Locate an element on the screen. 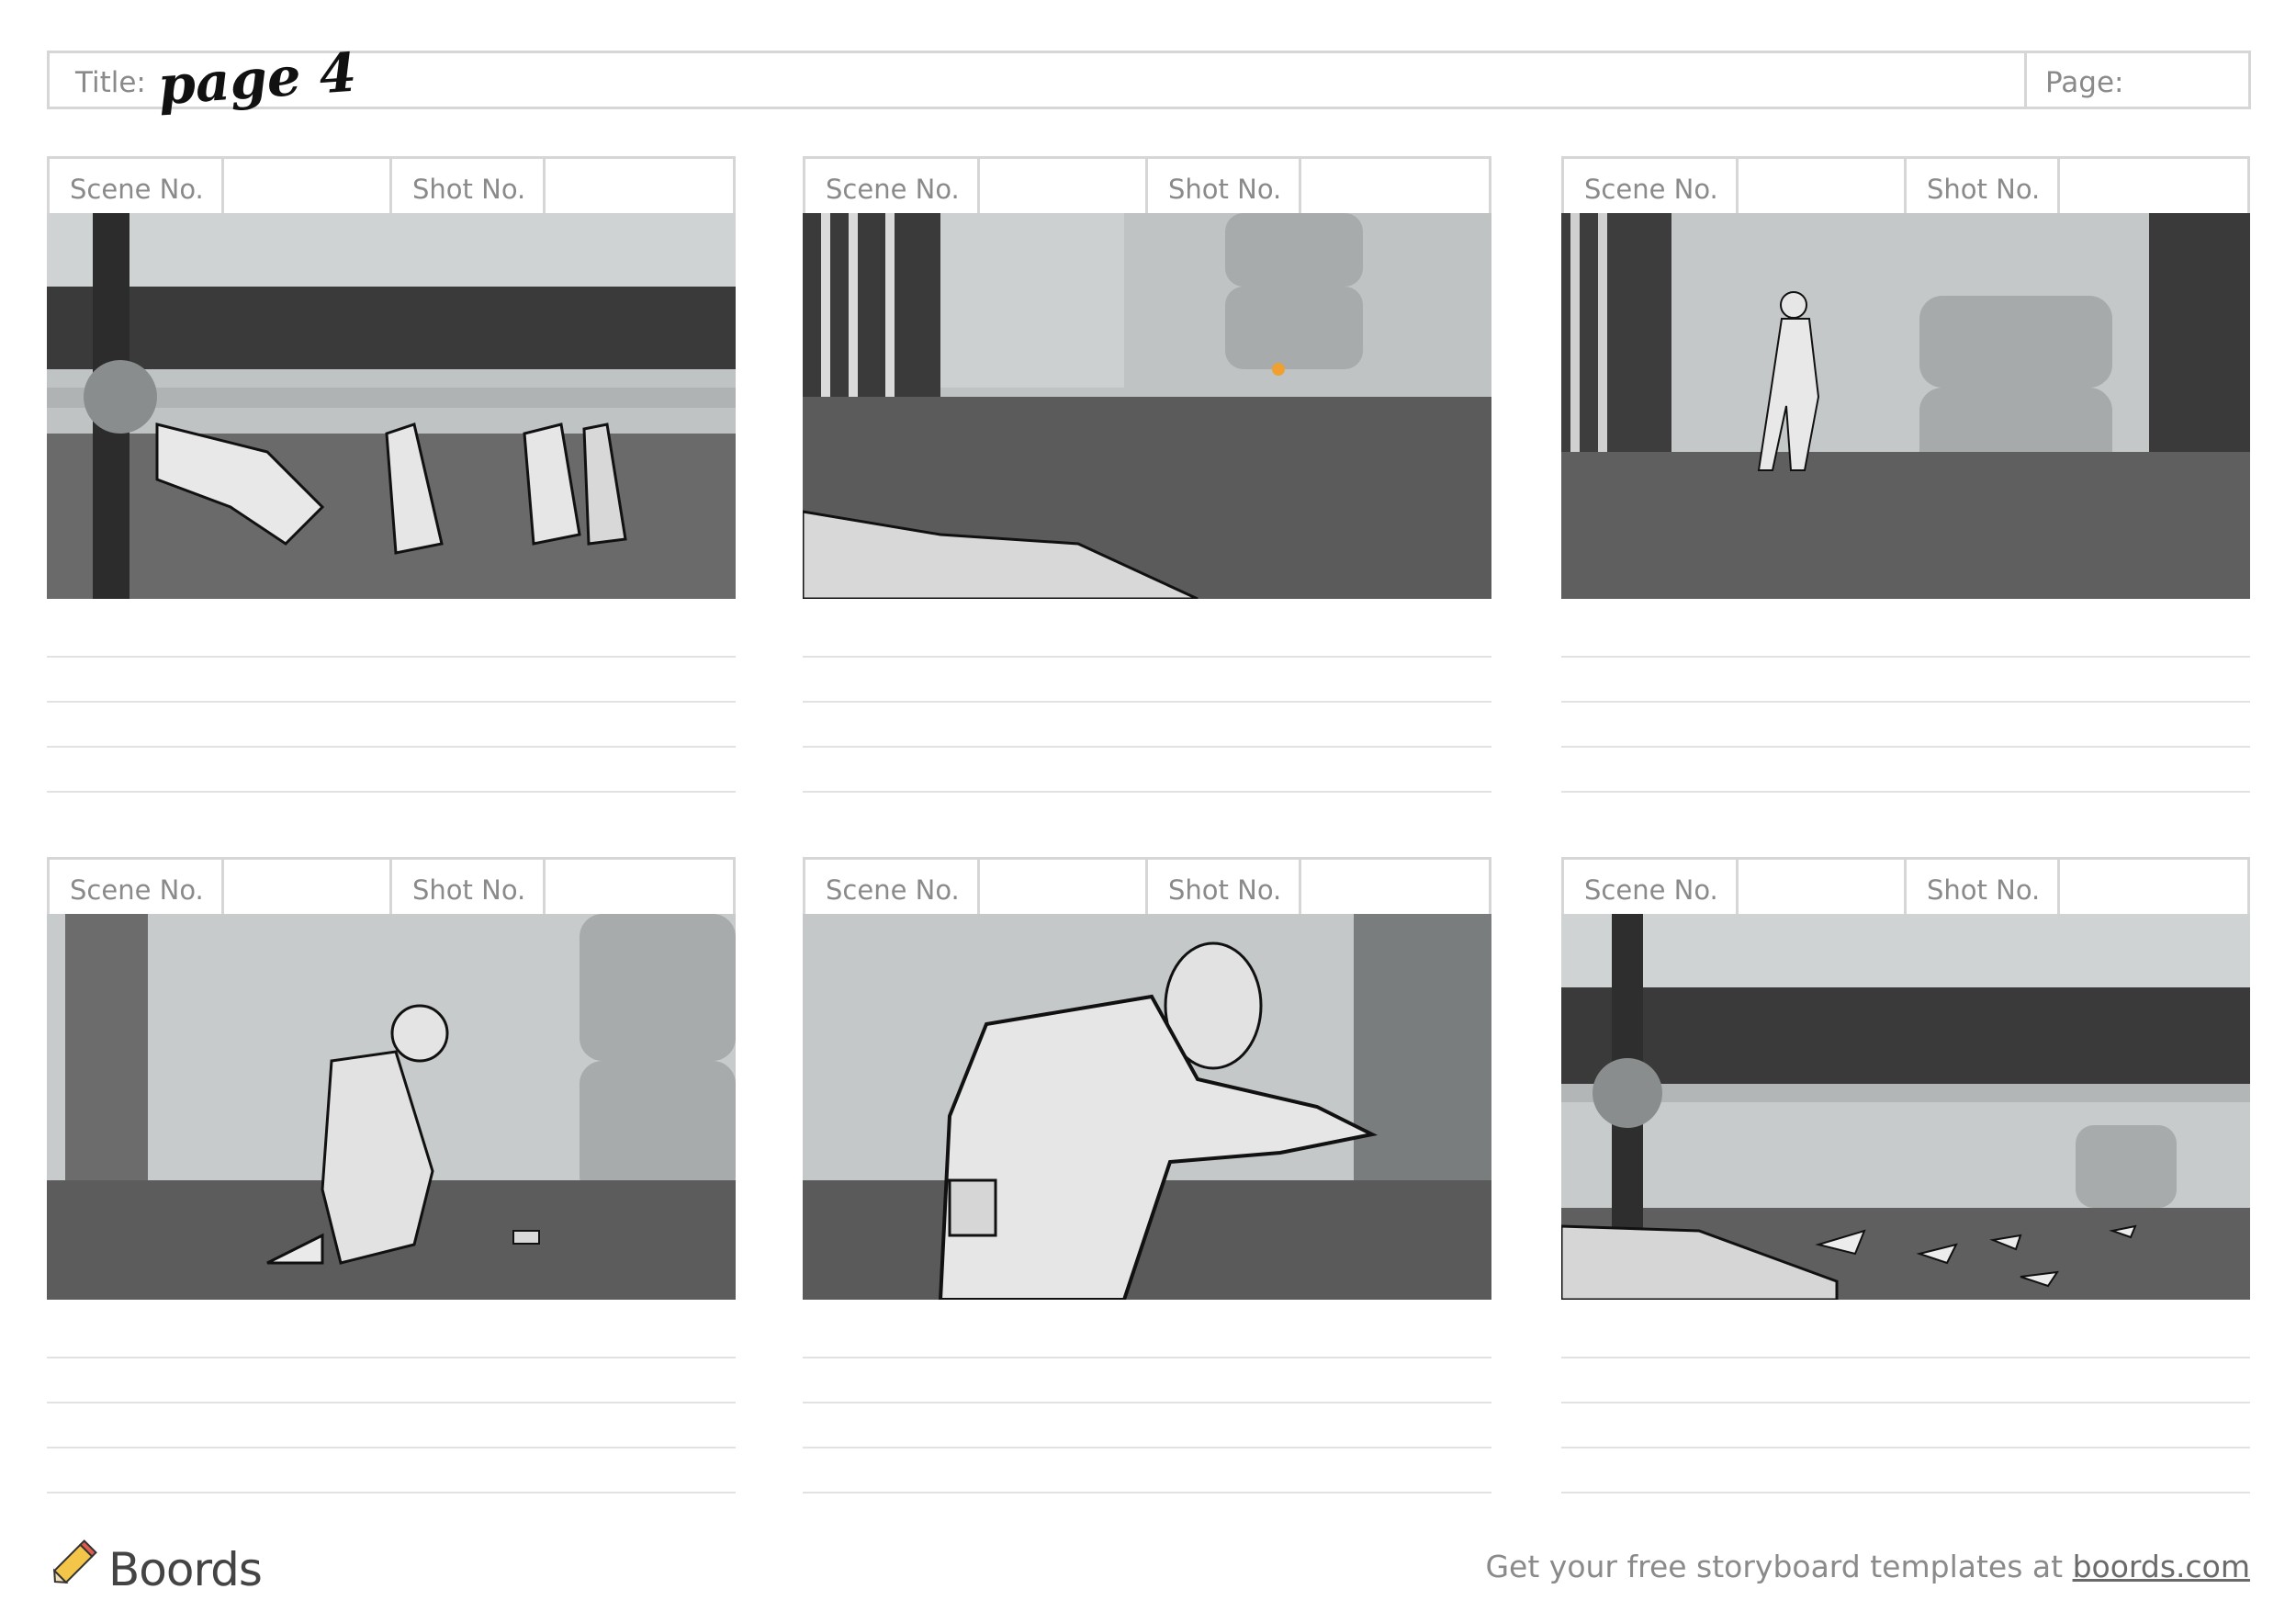 The image size is (2296, 1623). page-label: Page: is located at coordinates (2085, 82).